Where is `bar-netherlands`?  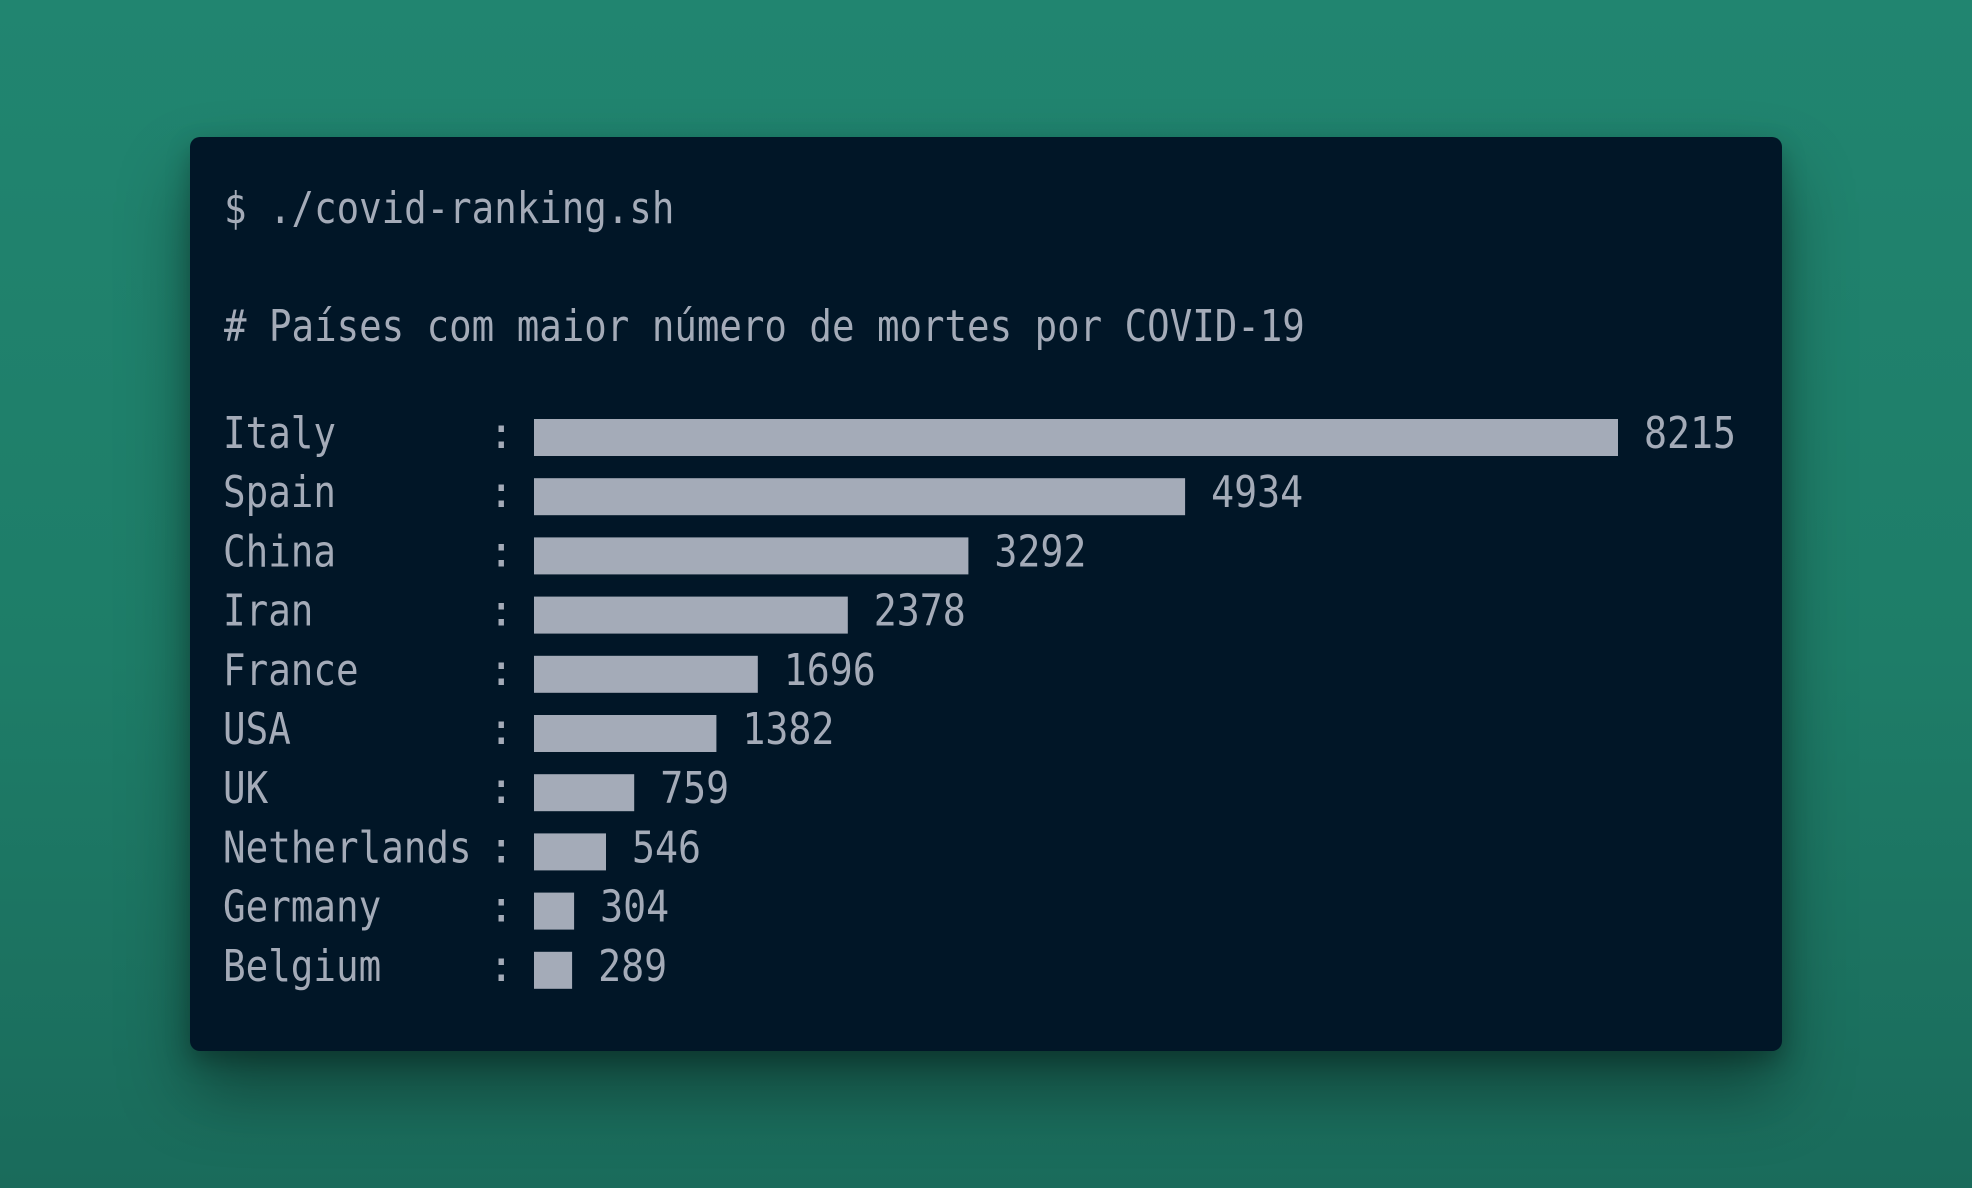
bar-netherlands is located at coordinates (570, 852).